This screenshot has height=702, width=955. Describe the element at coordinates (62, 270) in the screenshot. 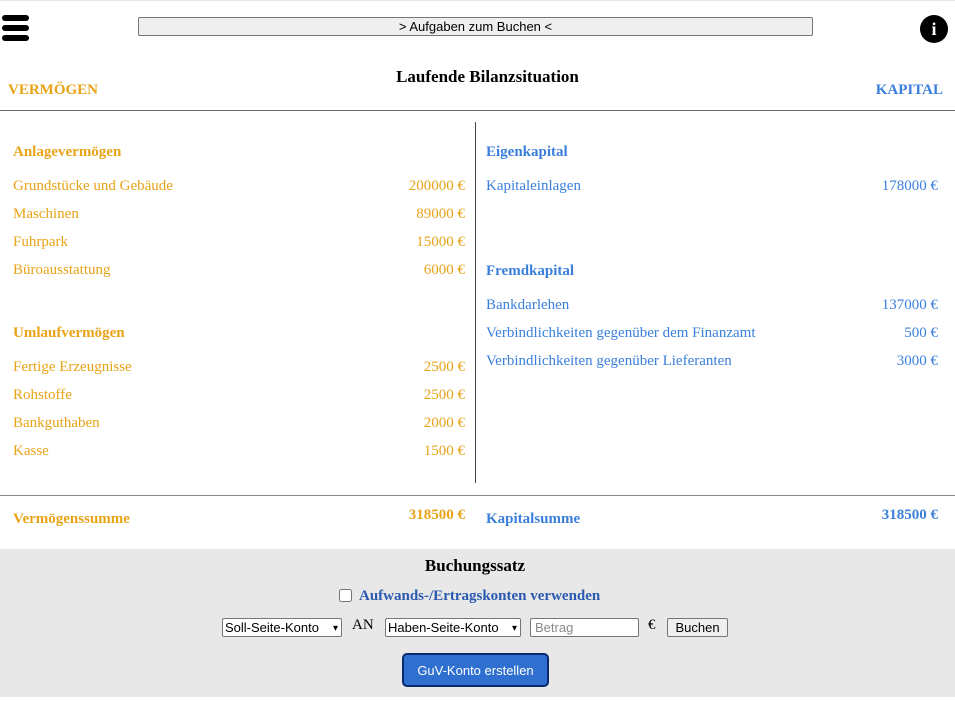

I see `account-label: Büroausstattung` at that location.